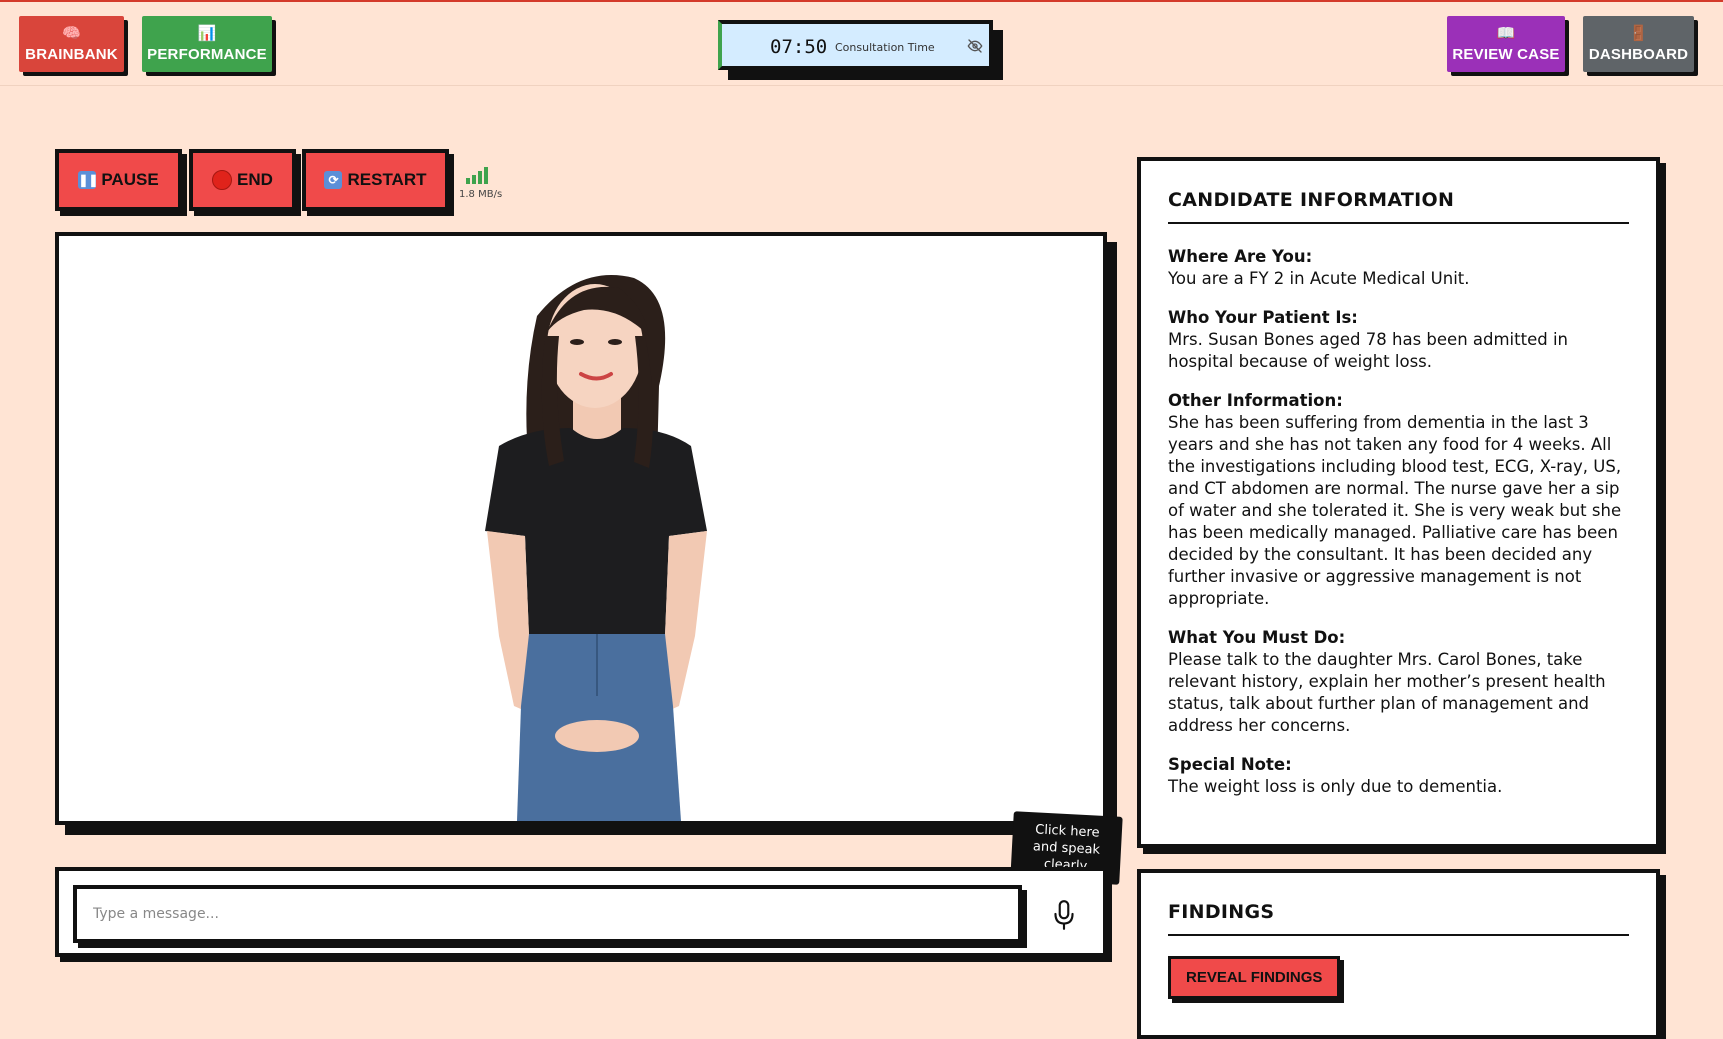  Describe the element at coordinates (207, 33) in the screenshot. I see `bar-chart-icon: 📊` at that location.